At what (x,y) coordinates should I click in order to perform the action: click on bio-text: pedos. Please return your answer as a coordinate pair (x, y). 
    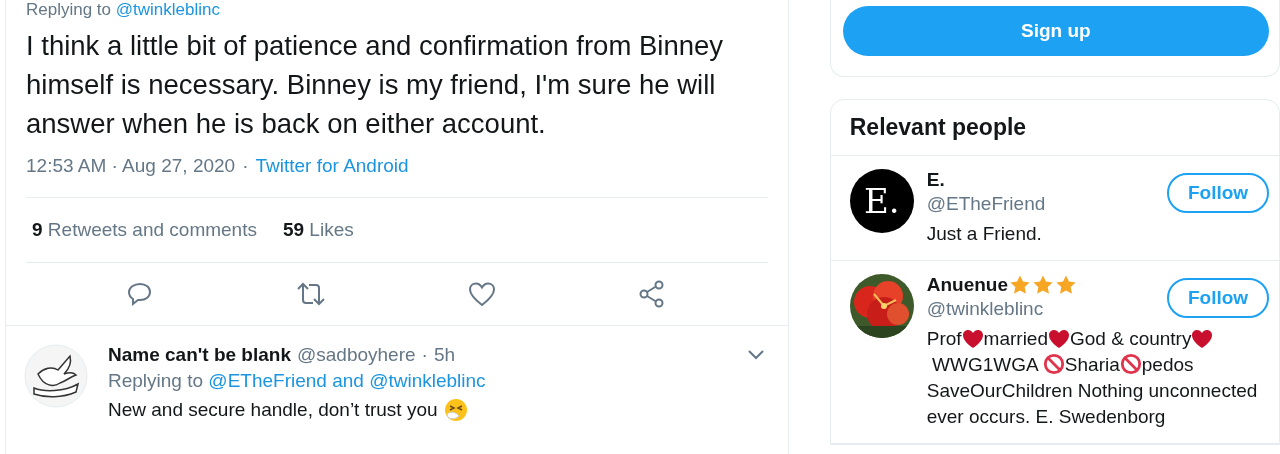
    Looking at the image, I should click on (1167, 365).